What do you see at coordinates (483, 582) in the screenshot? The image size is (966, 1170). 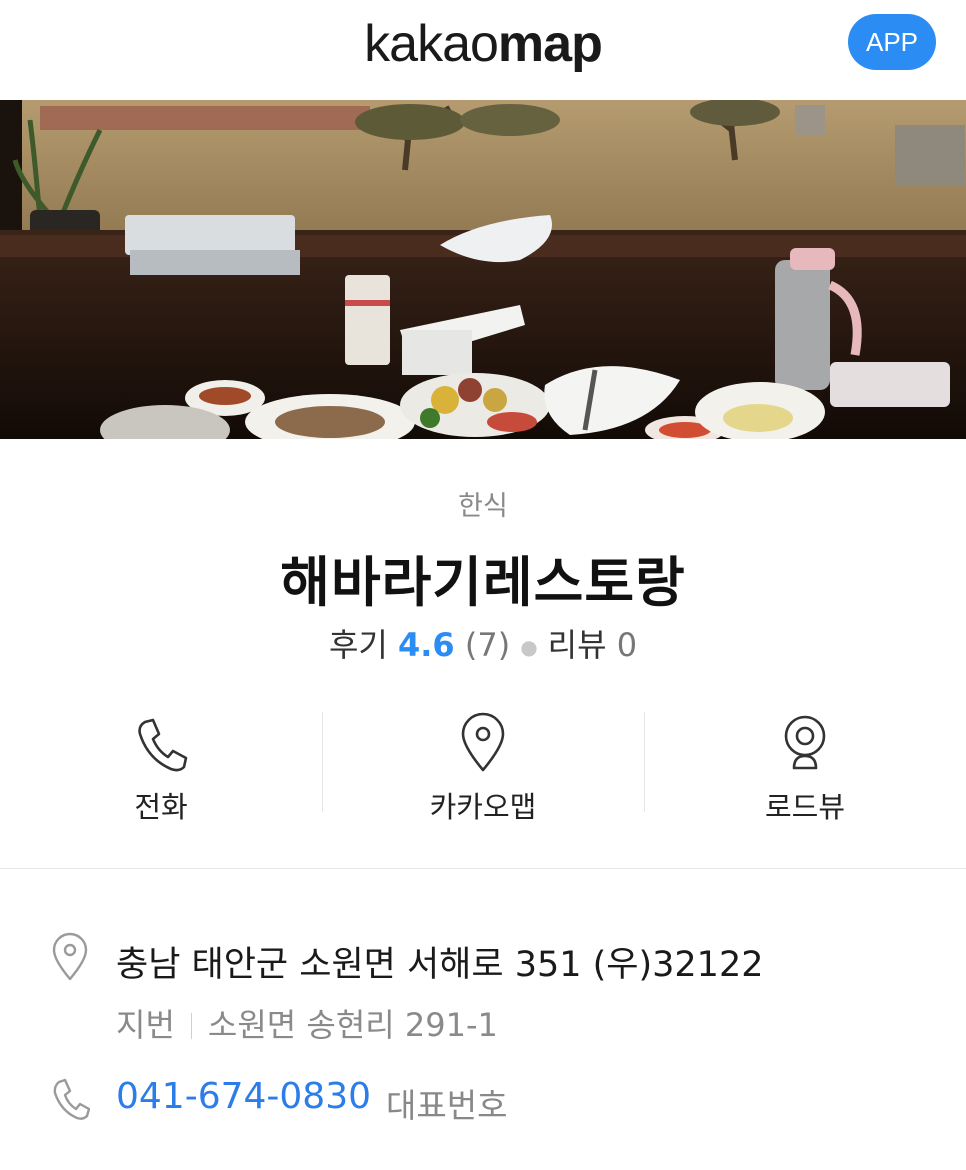 I see `place-name: 해바라기레스토랑` at bounding box center [483, 582].